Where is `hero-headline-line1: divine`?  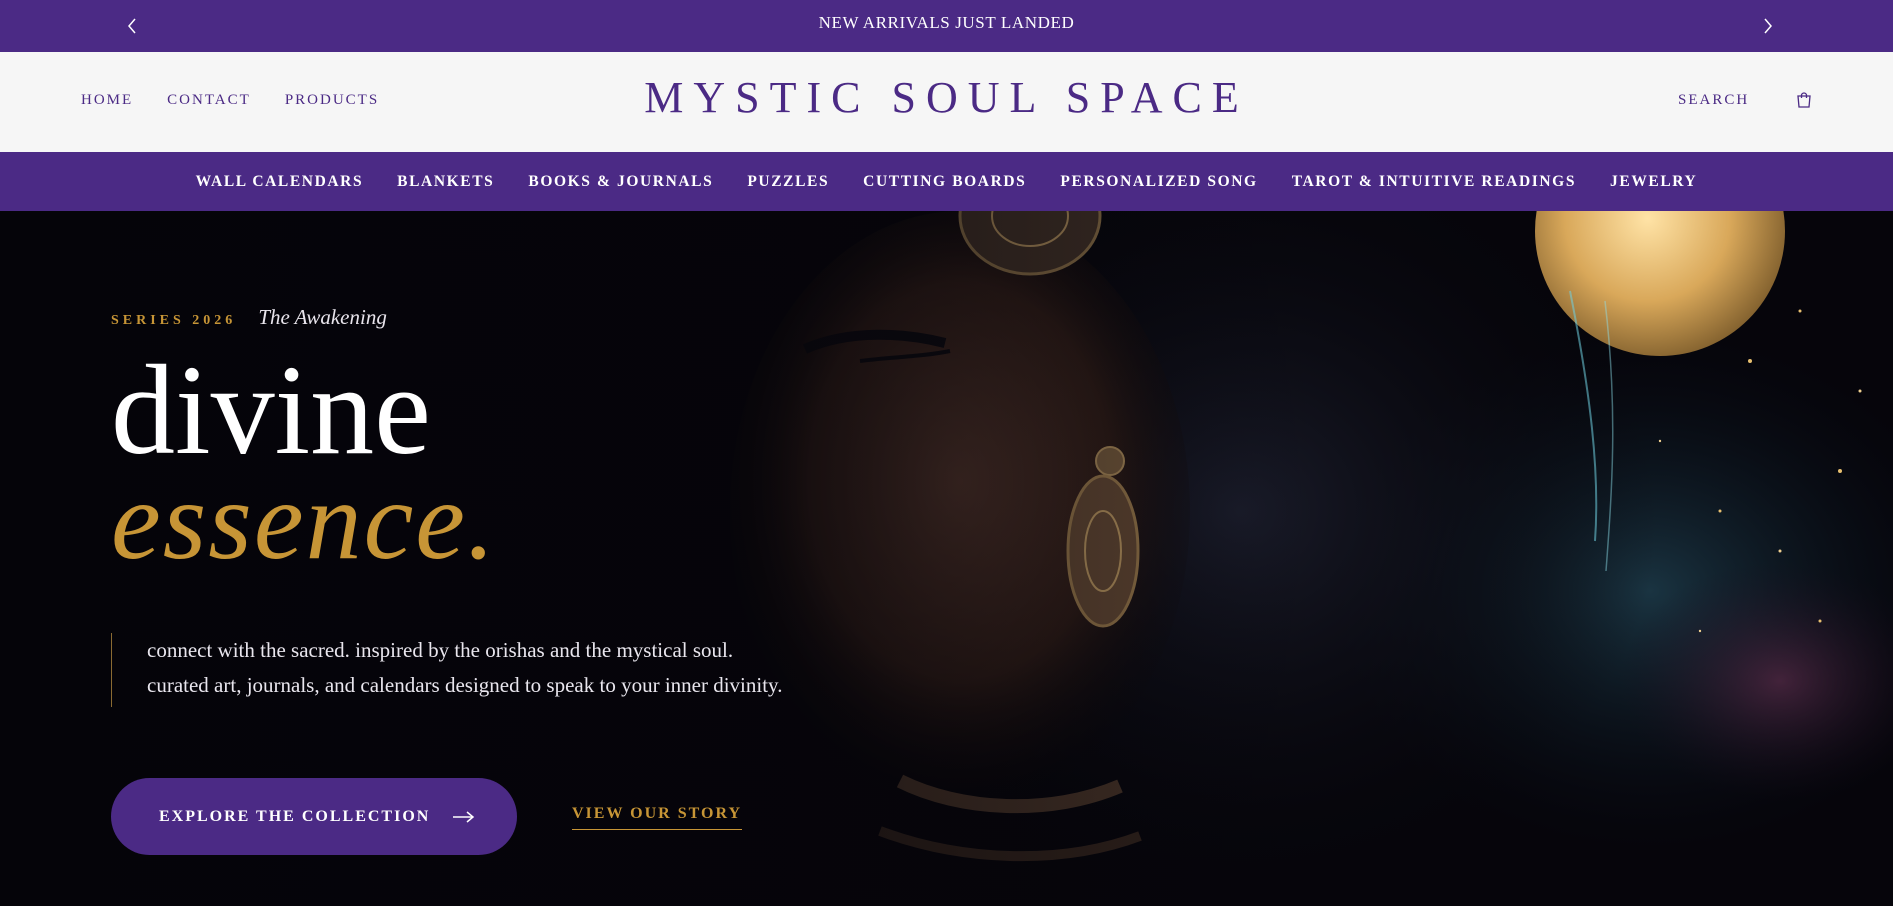
hero-headline-line1: divine is located at coordinates (271, 410).